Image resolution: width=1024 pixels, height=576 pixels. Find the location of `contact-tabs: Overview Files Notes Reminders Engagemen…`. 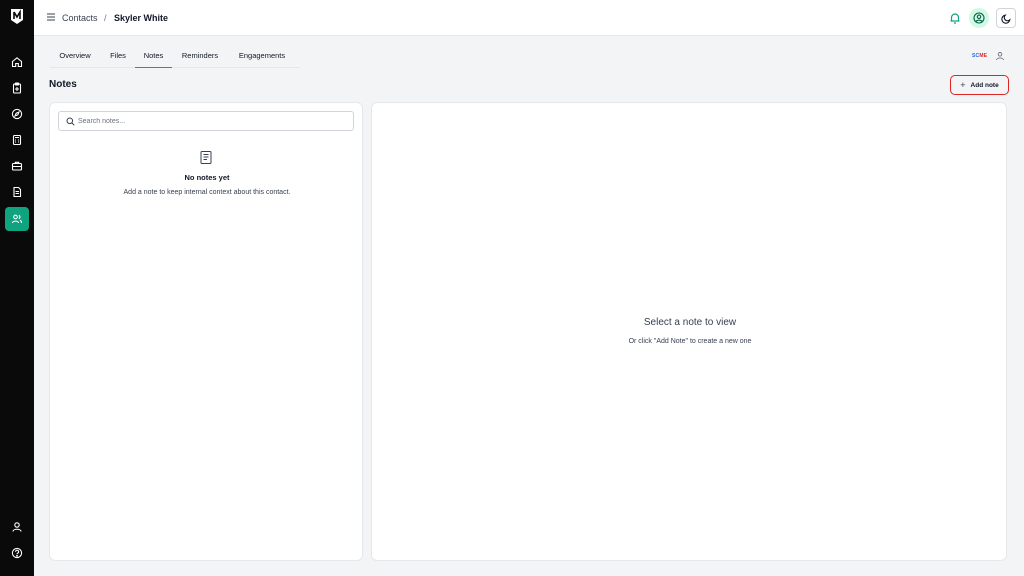

contact-tabs: Overview Files Notes Reminders Engagemen… is located at coordinates (175, 57).